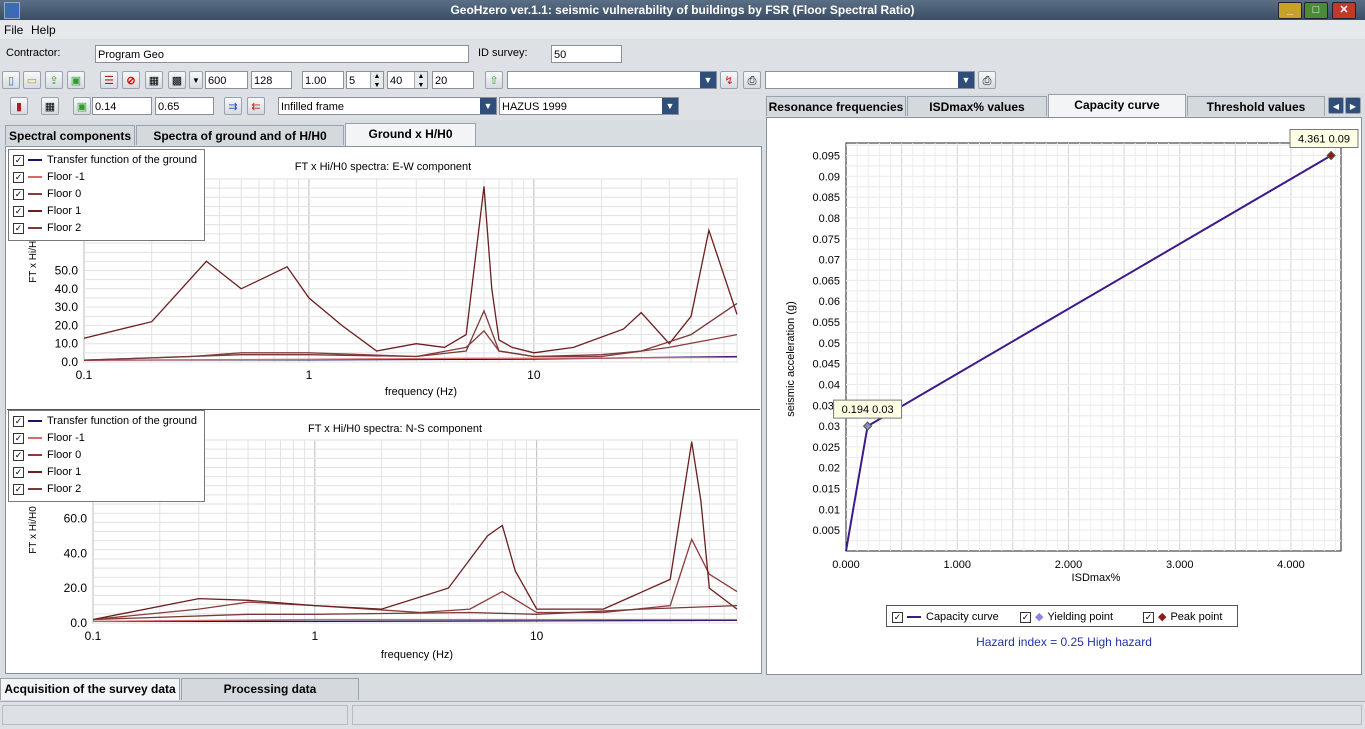  I want to click on menu-help: Help, so click(43, 30).